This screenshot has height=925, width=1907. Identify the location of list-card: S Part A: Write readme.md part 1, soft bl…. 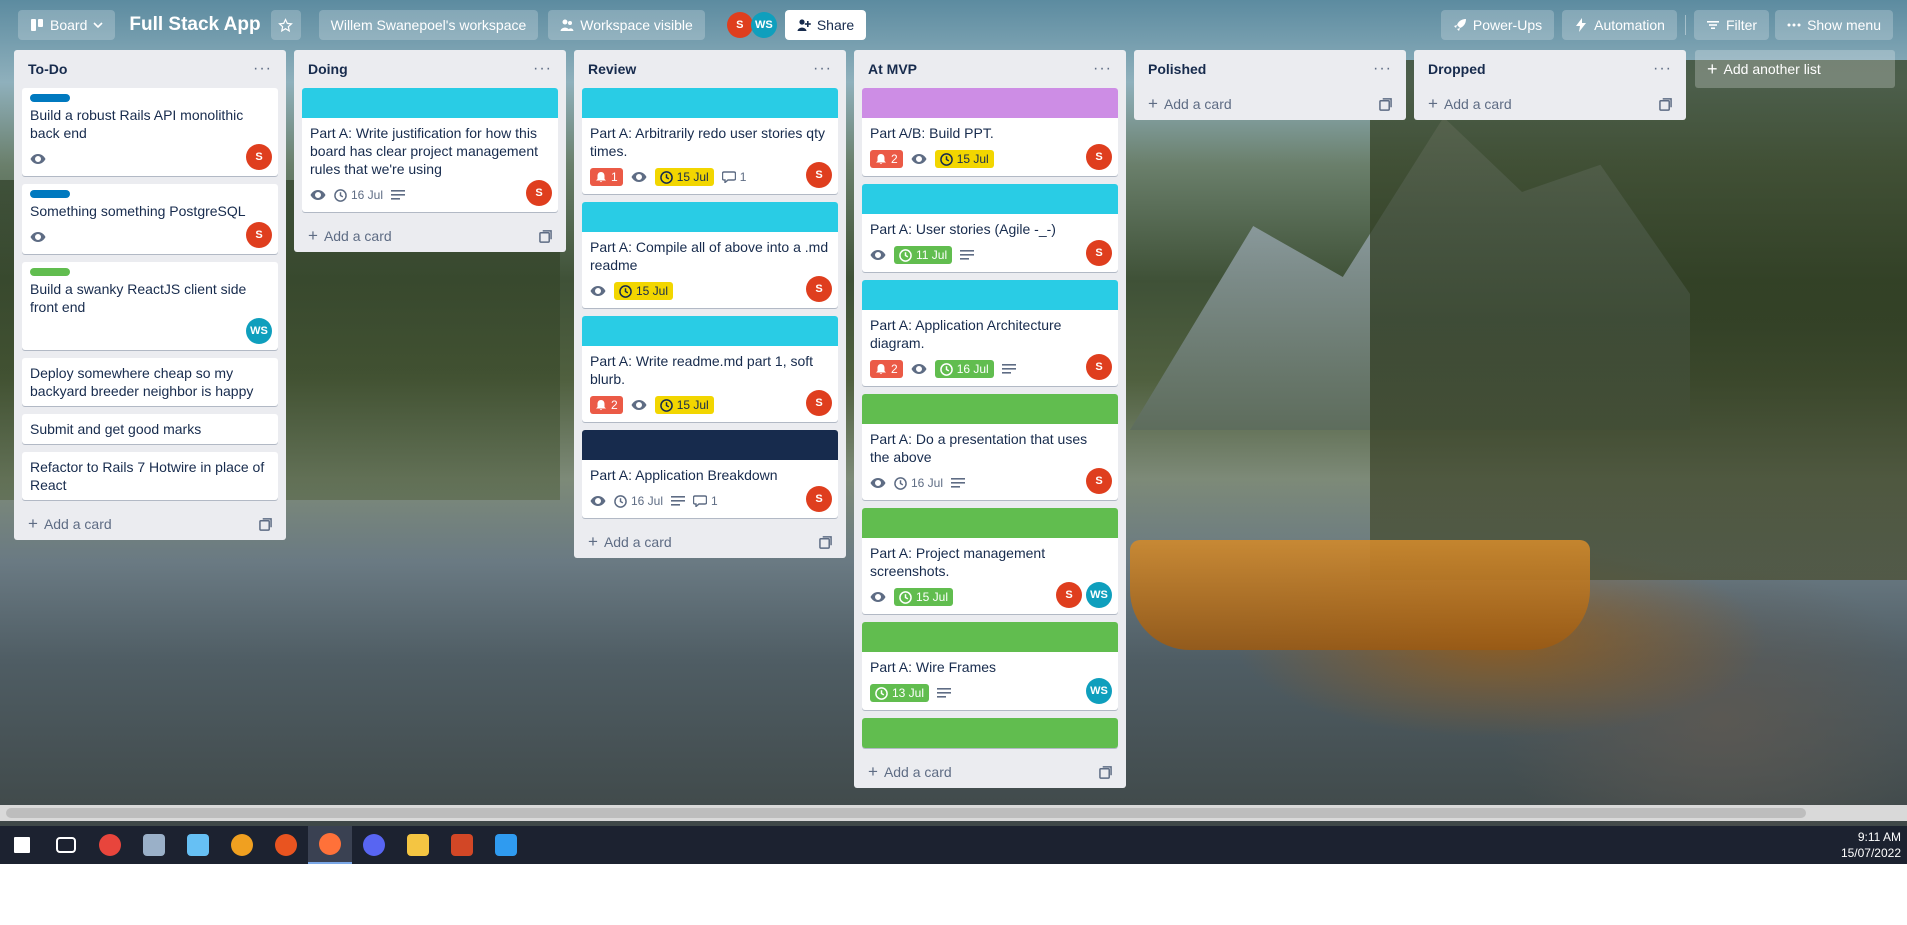
(710, 369).